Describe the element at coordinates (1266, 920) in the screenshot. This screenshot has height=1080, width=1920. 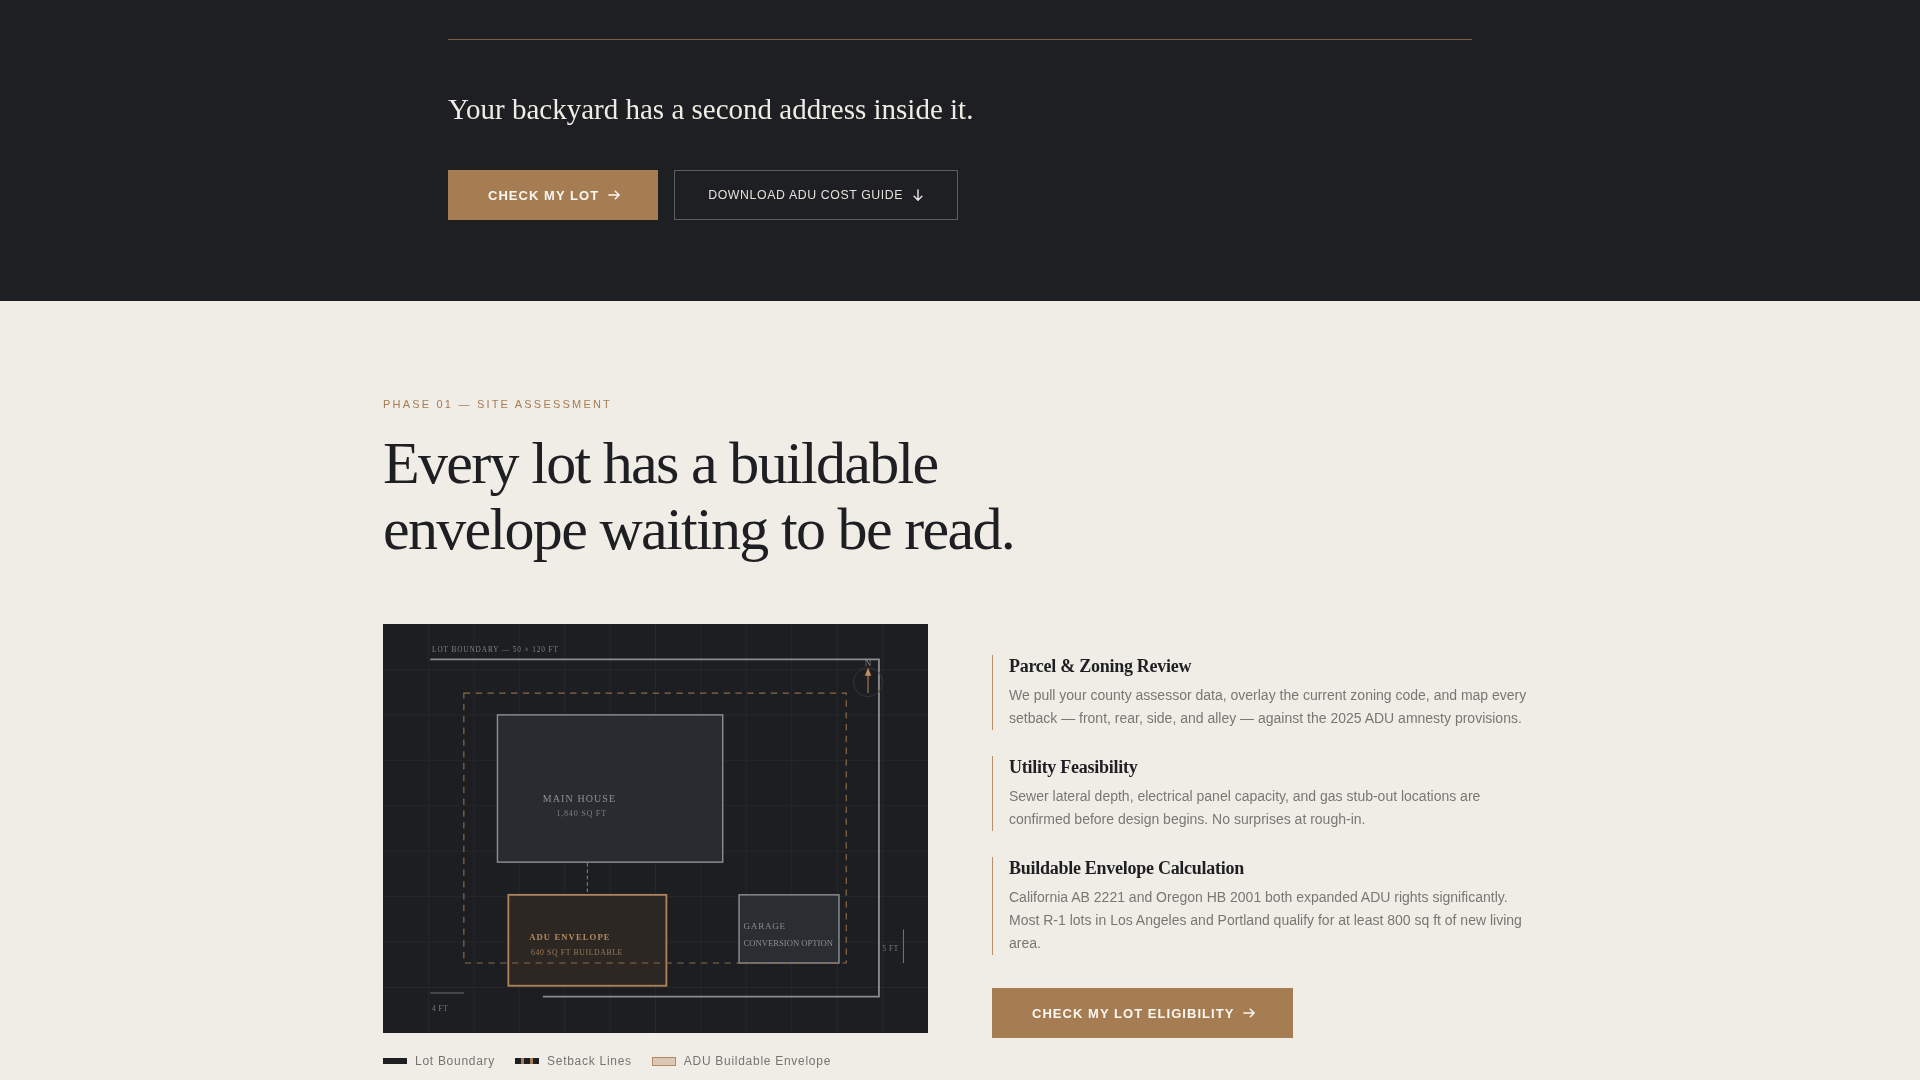
I see `step-text: California AB 2221 and Oregon HB 2001 both expanded ADU rights significantly. Most R-1 lots in Los Angeles and Portland qualify for at least 800 sq ft of new living area.` at that location.